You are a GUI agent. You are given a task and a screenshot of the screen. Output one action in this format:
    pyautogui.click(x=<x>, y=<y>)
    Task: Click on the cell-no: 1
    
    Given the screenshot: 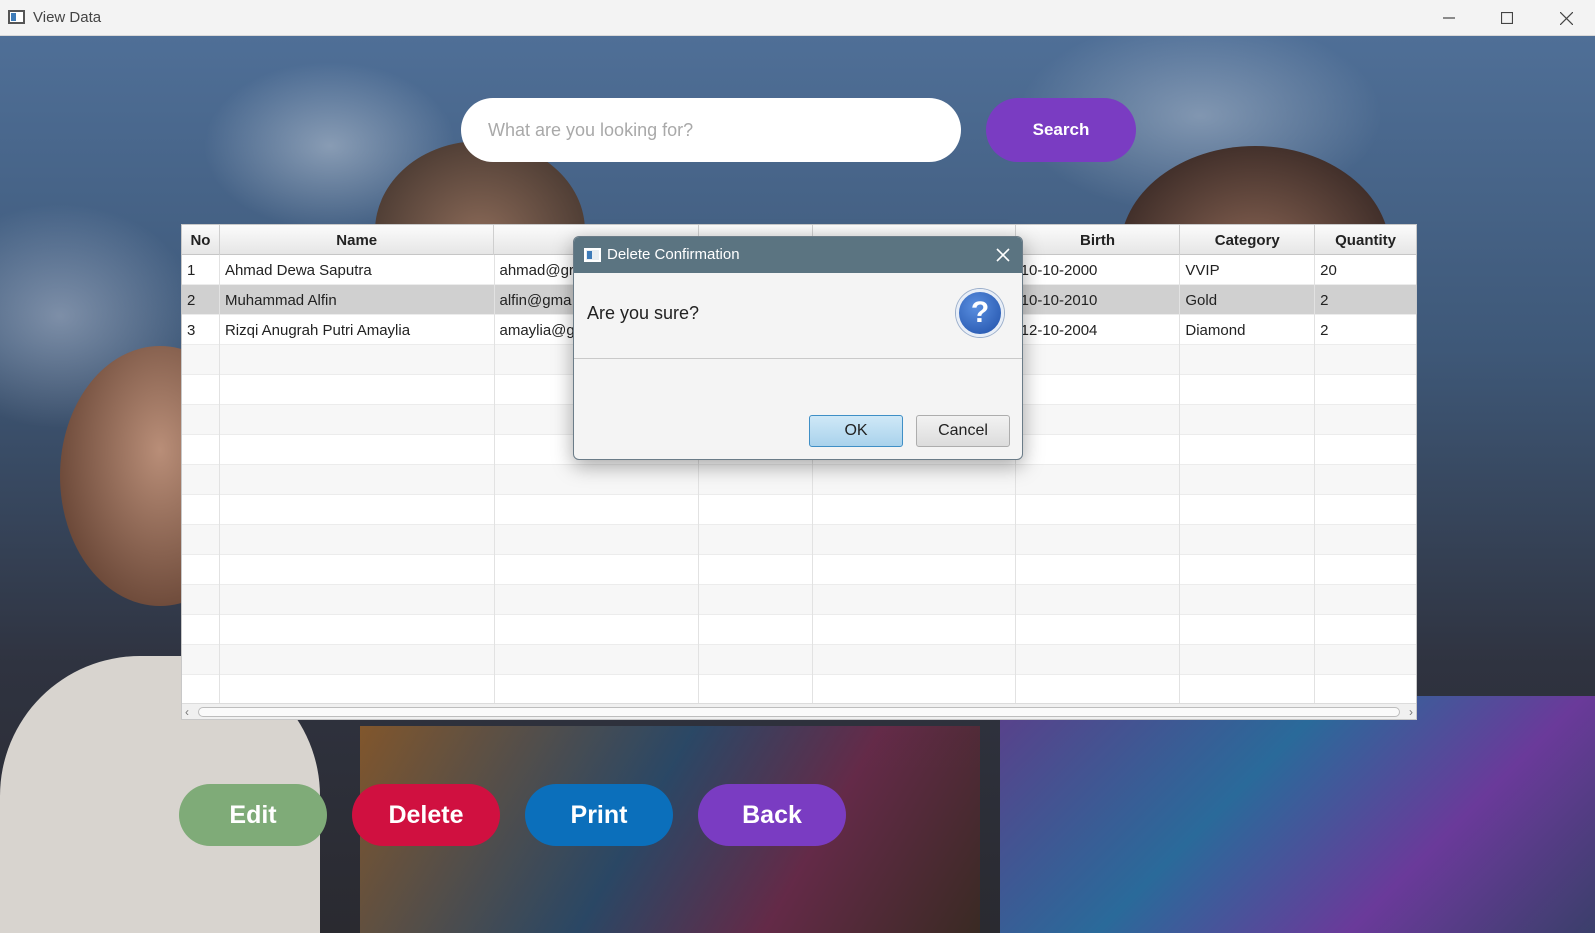 What is the action you would take?
    pyautogui.click(x=201, y=270)
    